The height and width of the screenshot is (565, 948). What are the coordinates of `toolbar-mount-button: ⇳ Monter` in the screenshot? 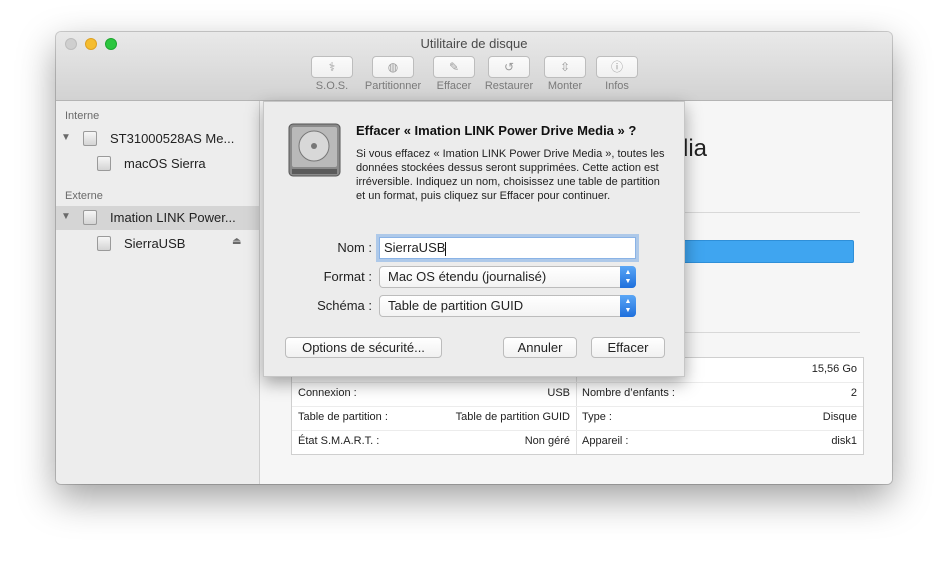 It's located at (565, 74).